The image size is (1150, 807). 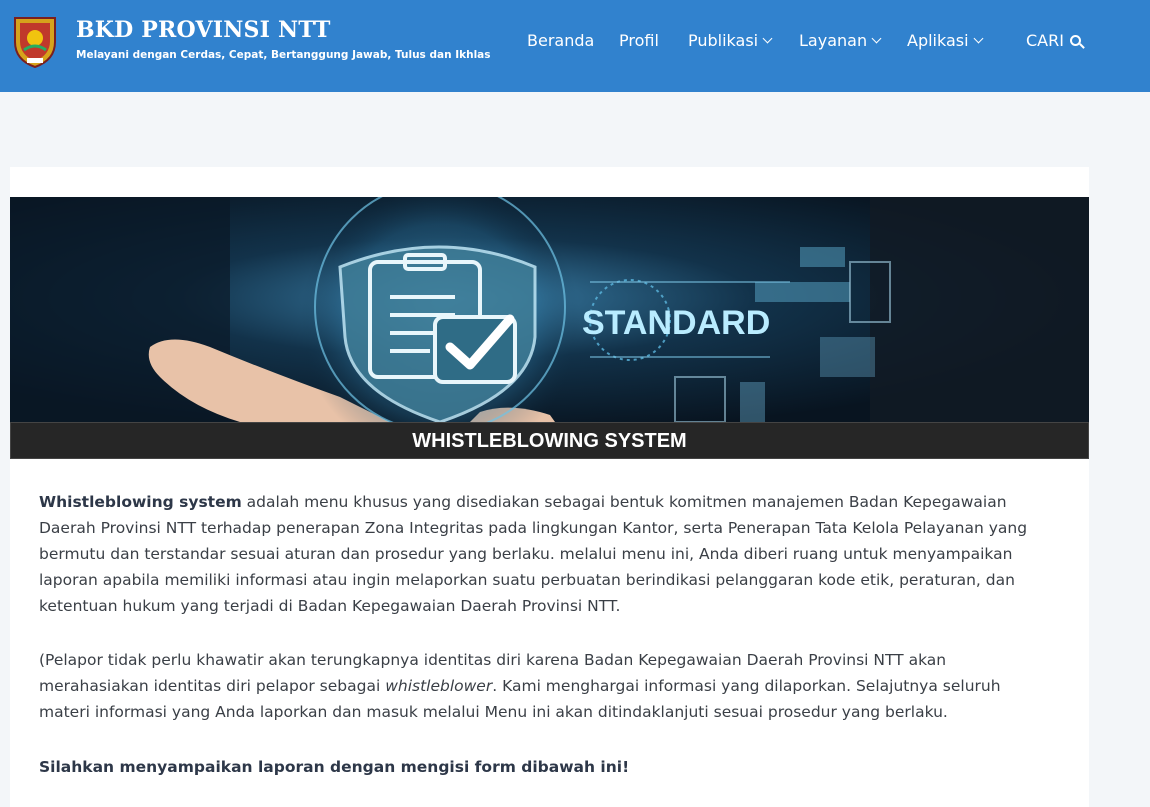 I want to click on search-icon, so click(x=1075, y=40).